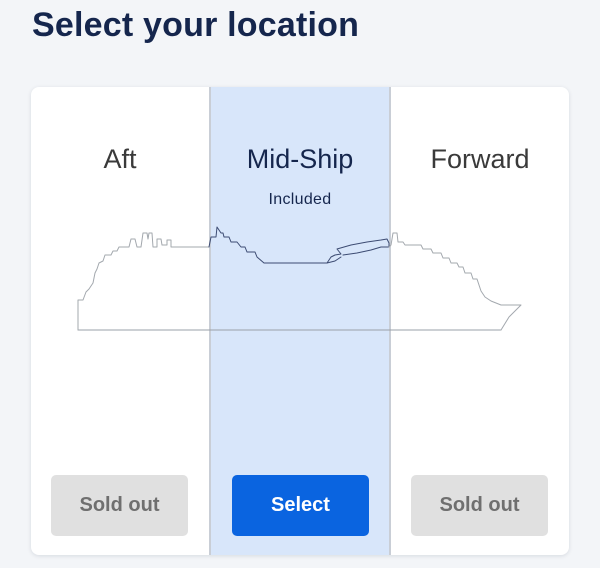 Image resolution: width=600 pixels, height=568 pixels. What do you see at coordinates (480, 159) in the screenshot?
I see `location-label-forward: Forward` at bounding box center [480, 159].